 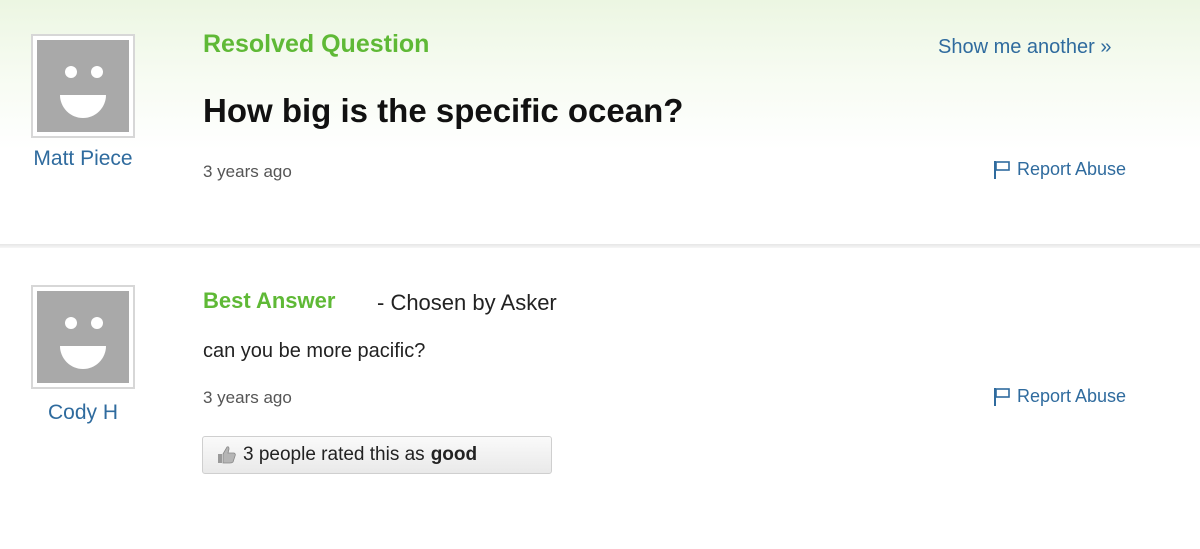 What do you see at coordinates (314, 351) in the screenshot?
I see `answer-text: can you be more pacific?` at bounding box center [314, 351].